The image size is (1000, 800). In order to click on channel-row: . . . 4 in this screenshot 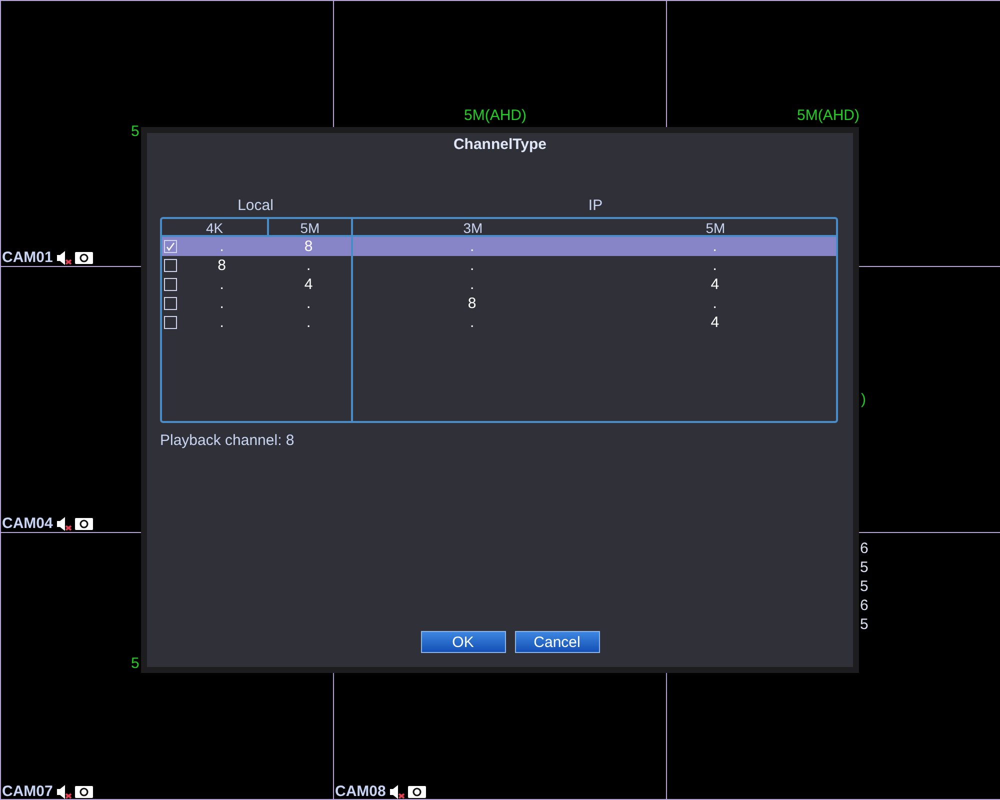, I will do `click(499, 322)`.